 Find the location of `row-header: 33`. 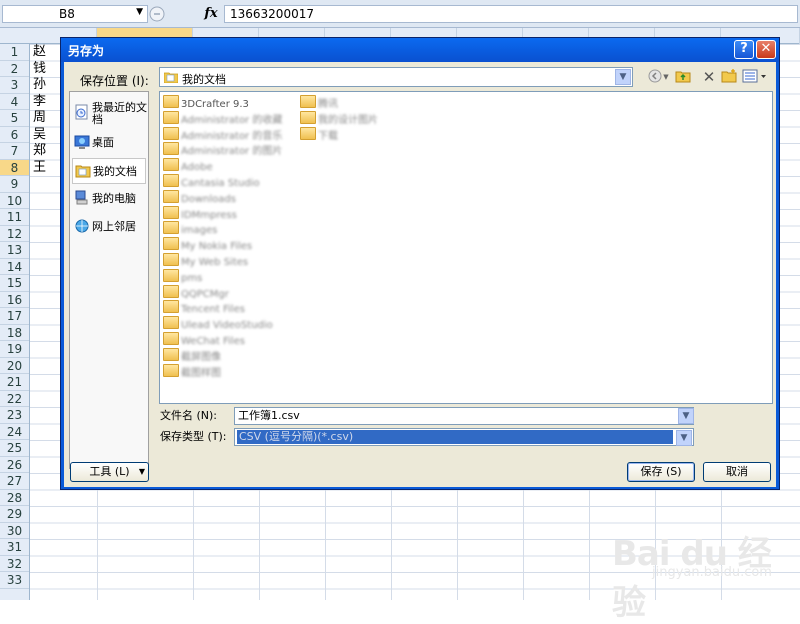

row-header: 33 is located at coordinates (14, 580).